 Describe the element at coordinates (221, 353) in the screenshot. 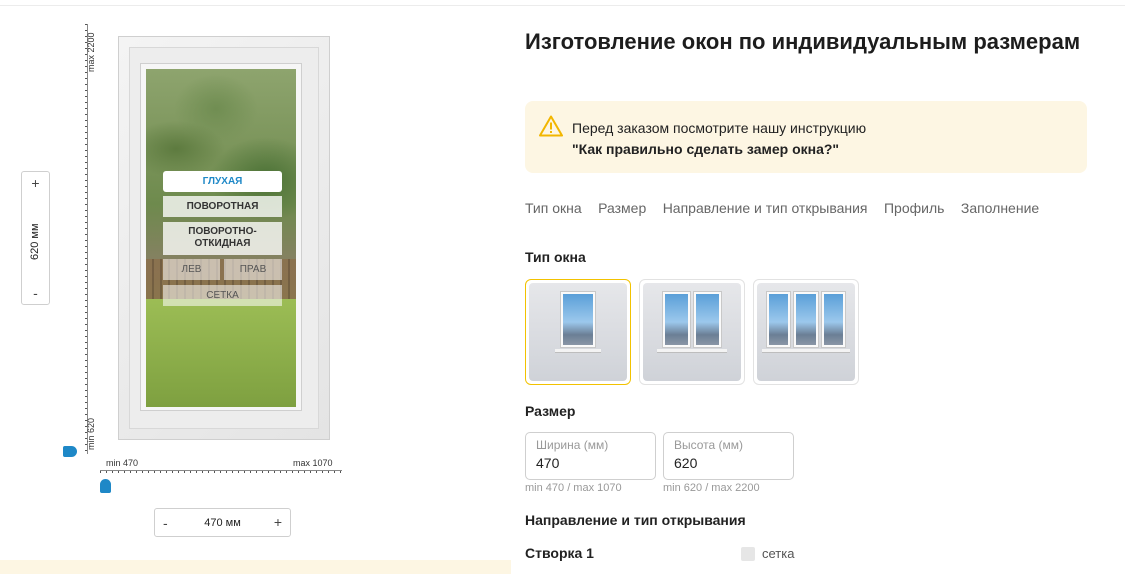

I see `glass-background-lawn` at that location.